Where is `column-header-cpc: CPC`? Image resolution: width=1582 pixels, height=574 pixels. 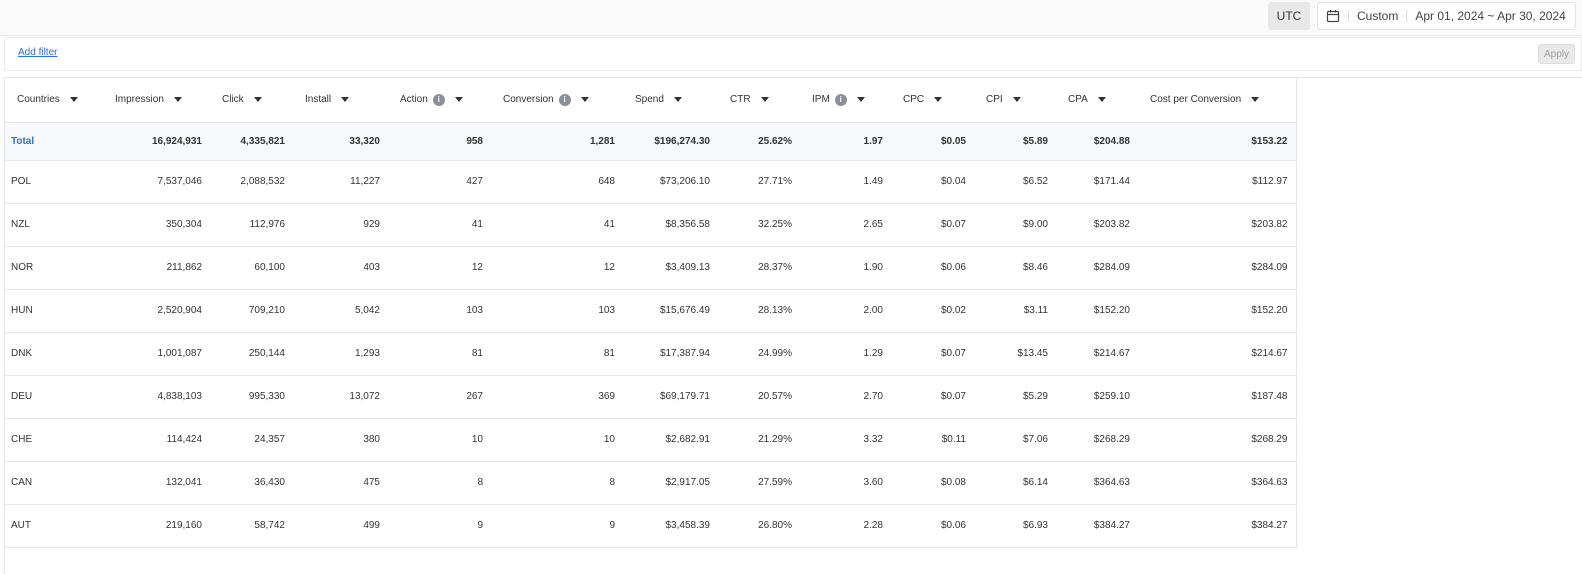
column-header-cpc: CPC is located at coordinates (932, 100).